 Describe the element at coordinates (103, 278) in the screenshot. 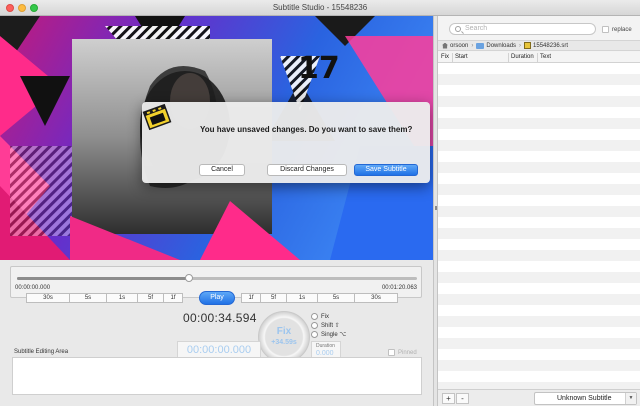

I see `timeline-progress` at that location.